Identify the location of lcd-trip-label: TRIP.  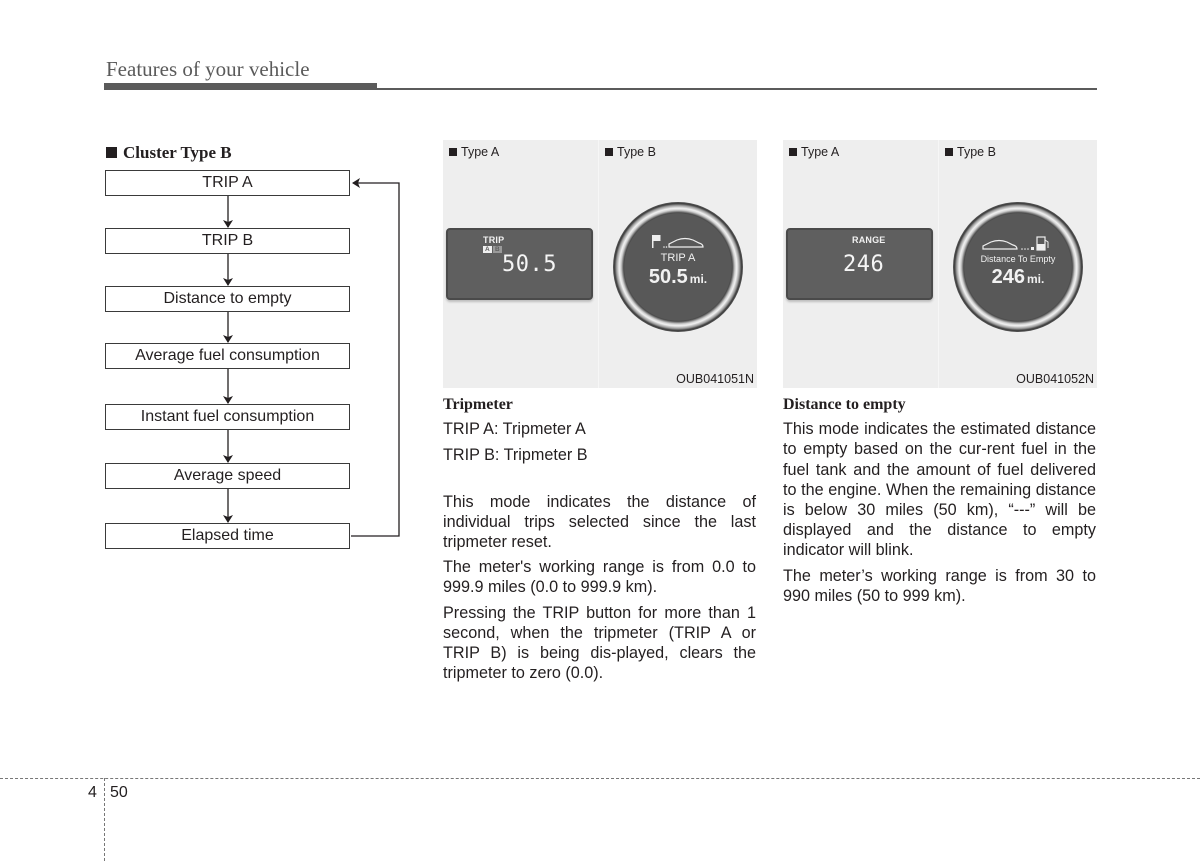
(494, 240).